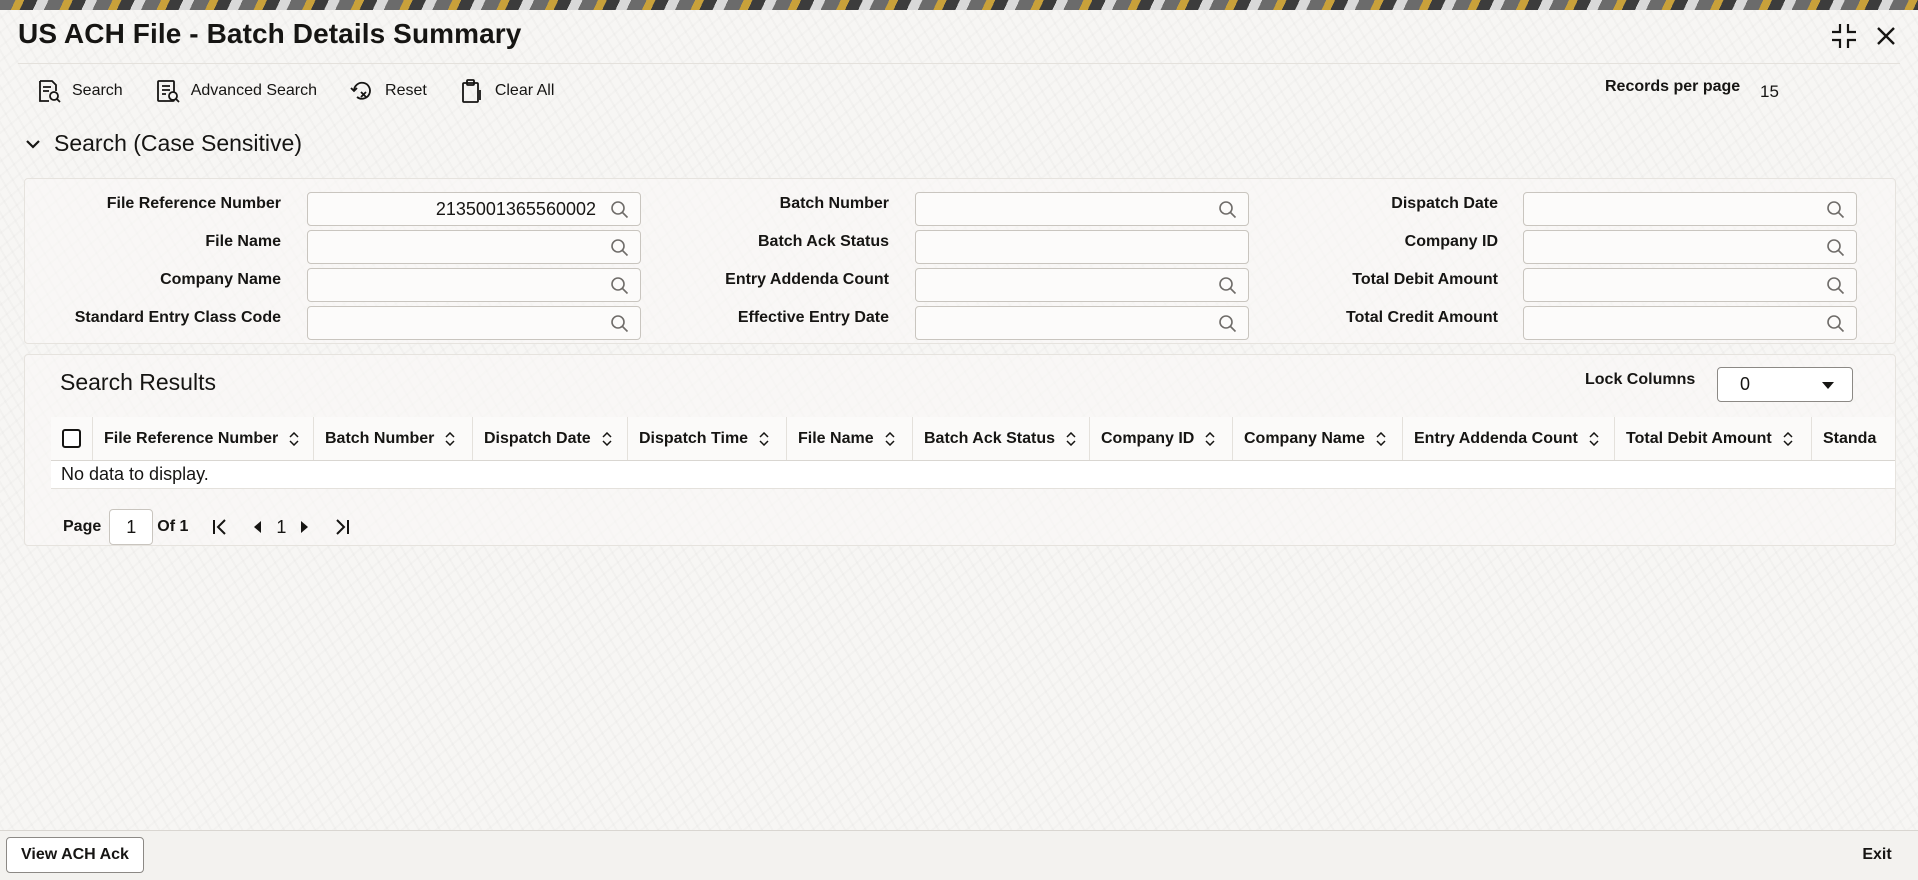 This screenshot has width=1918, height=880. I want to click on reset-button: Reset, so click(388, 91).